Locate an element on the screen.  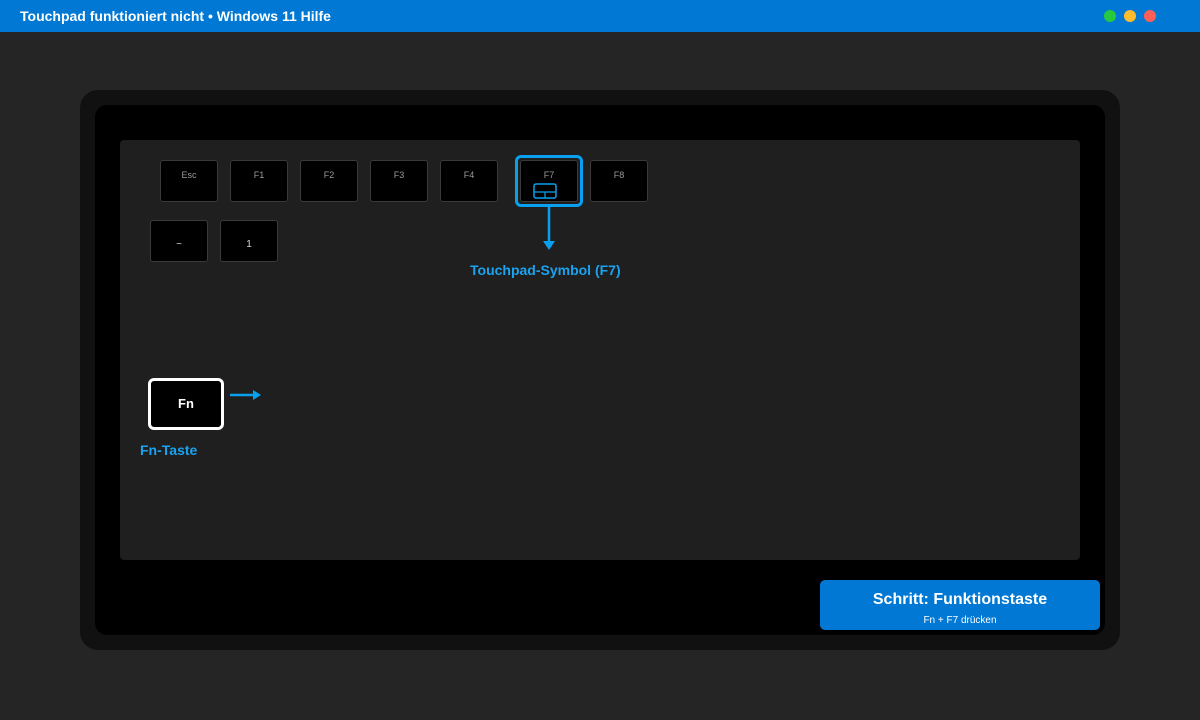
touchpad-symbol-callout: Touchpad-Symbol (F7) is located at coordinates (545, 270).